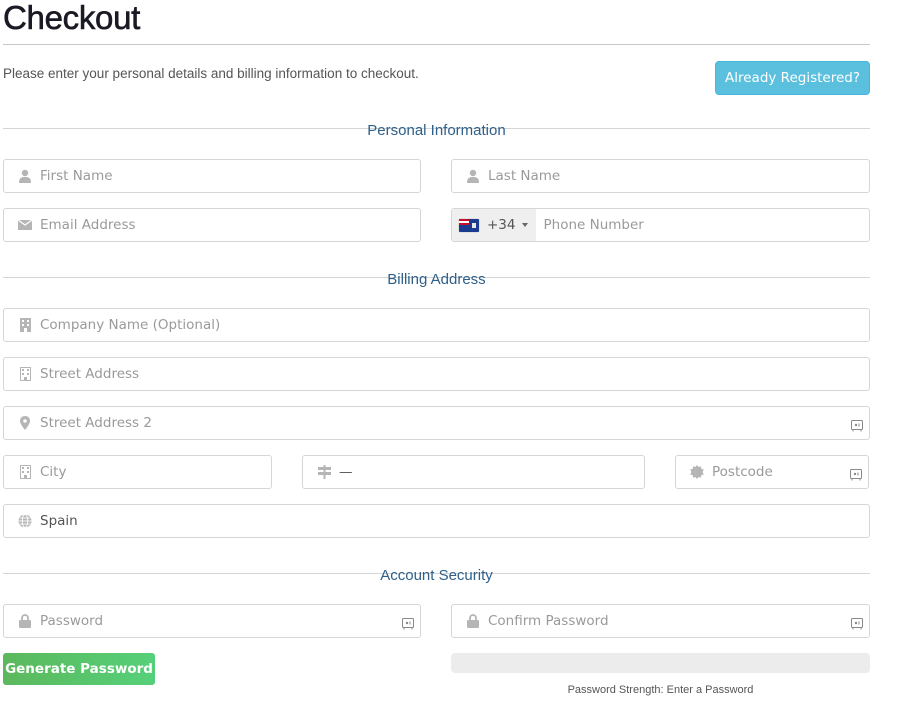 This screenshot has width=908, height=710. I want to click on already-registered-button: Already Registered?, so click(792, 78).